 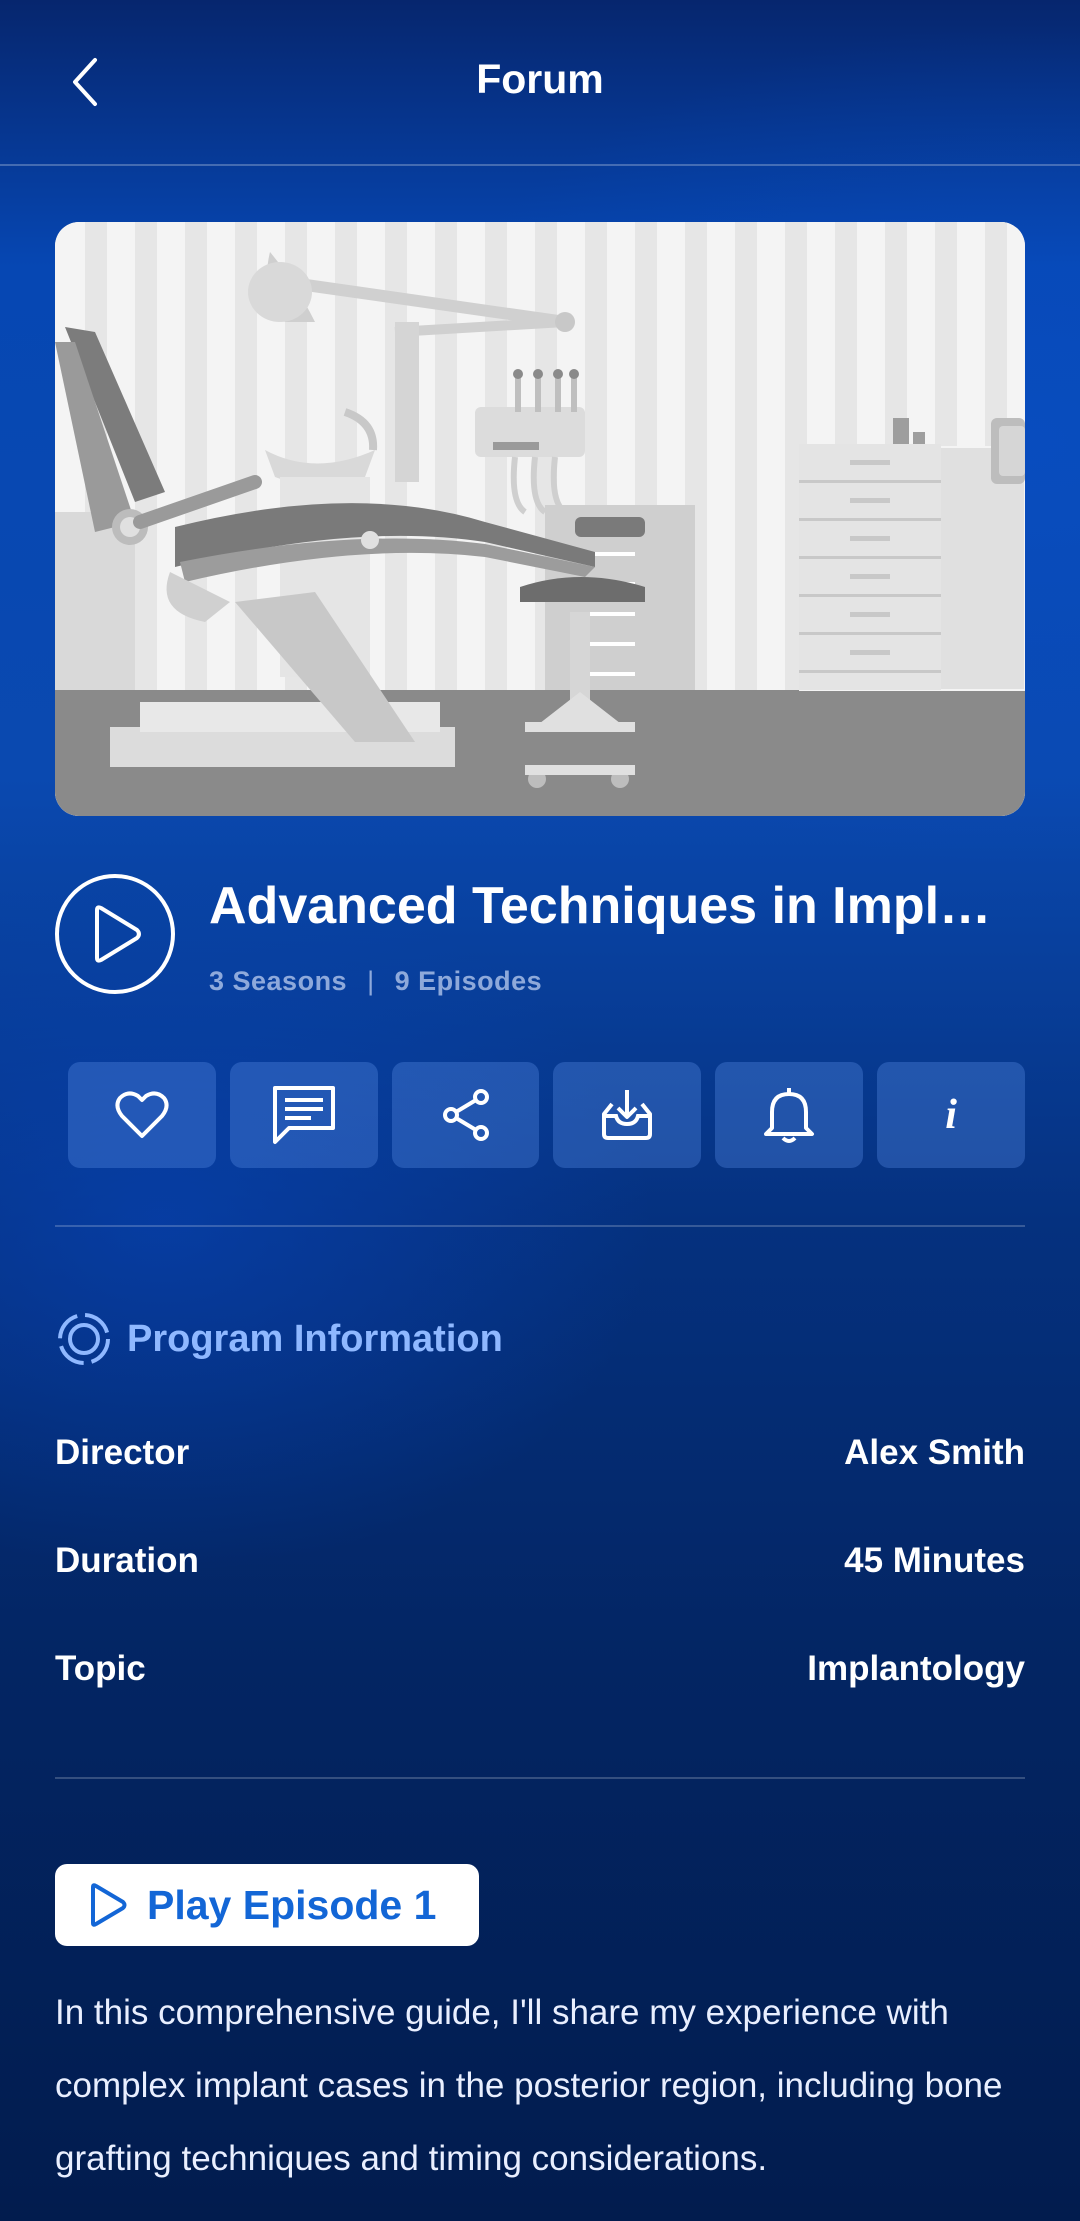 I want to click on episodes-count: 9 Episodes, so click(x=468, y=981).